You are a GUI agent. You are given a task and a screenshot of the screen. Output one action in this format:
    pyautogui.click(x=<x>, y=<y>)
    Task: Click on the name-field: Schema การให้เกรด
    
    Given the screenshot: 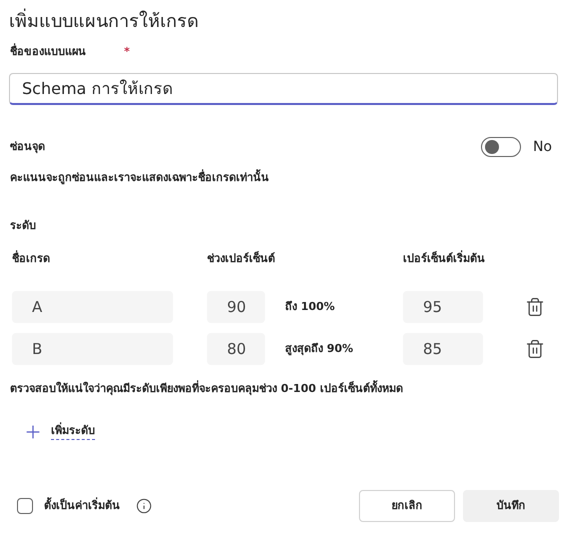 What is the action you would take?
    pyautogui.click(x=283, y=88)
    